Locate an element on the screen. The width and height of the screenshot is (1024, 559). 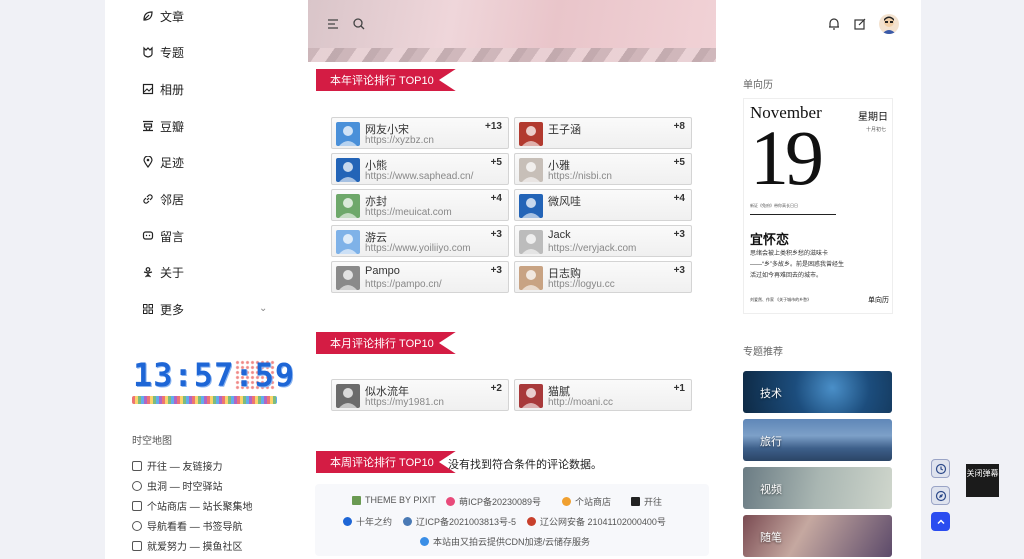
clock-confetti is located at coordinates (204, 400).